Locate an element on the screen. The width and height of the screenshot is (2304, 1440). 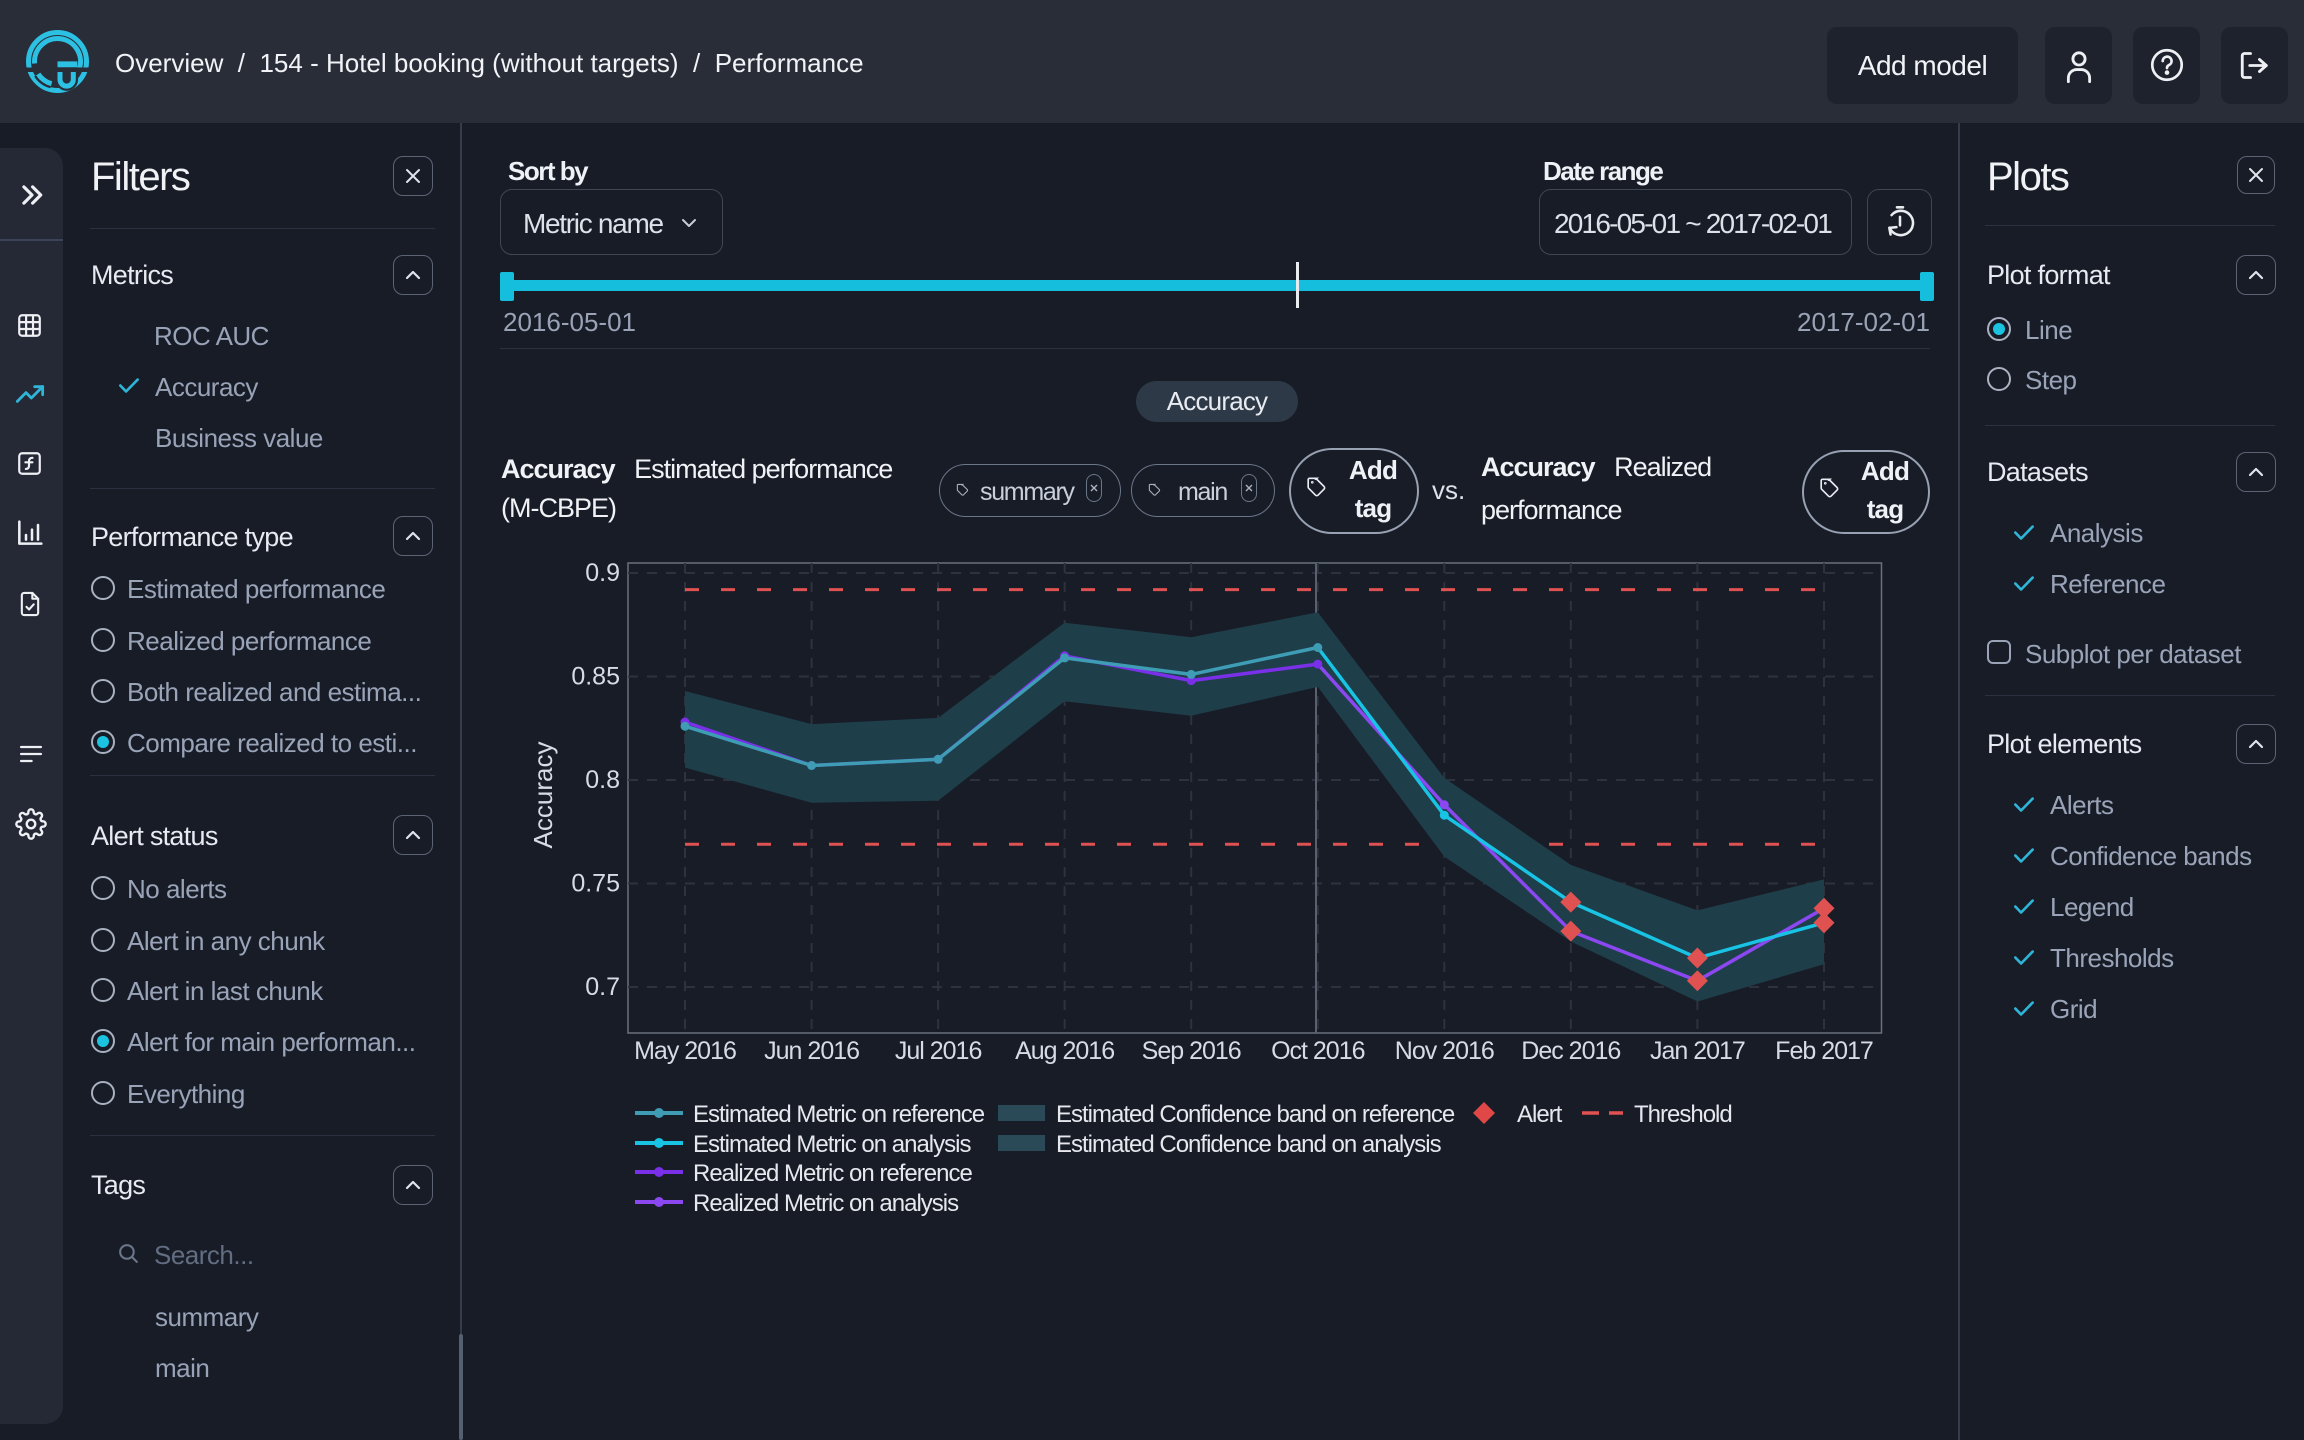
svg-text: 0.85 is located at coordinates (595, 677).